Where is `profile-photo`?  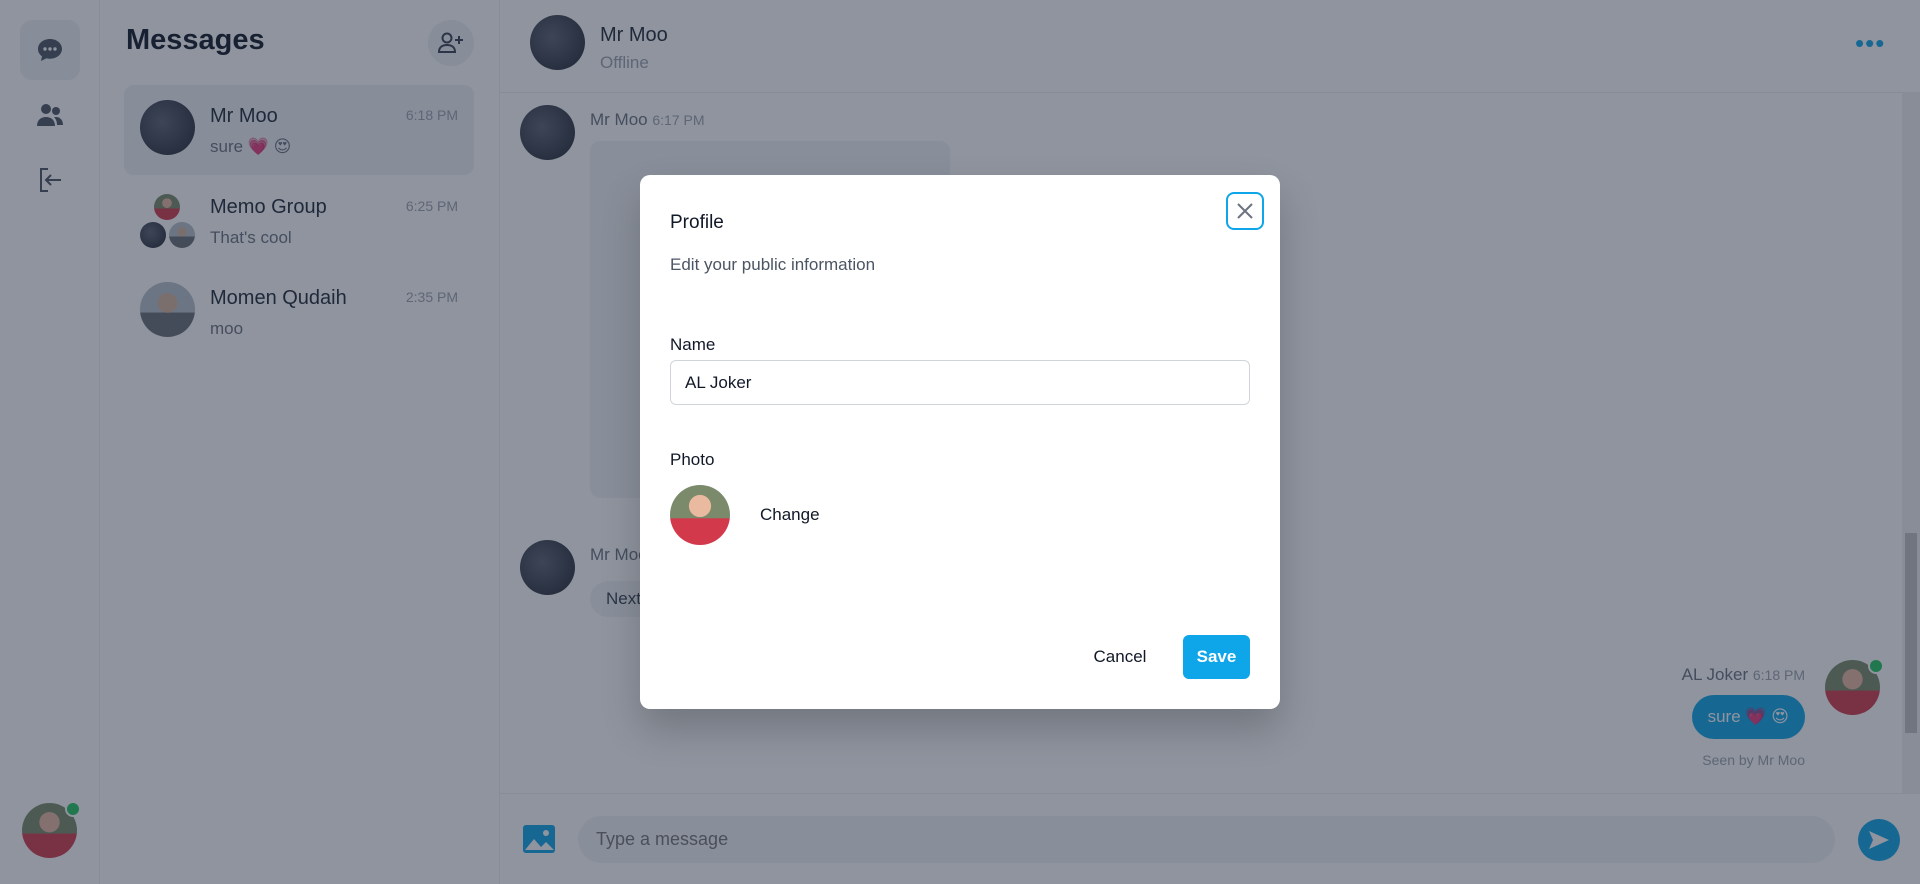 profile-photo is located at coordinates (700, 515).